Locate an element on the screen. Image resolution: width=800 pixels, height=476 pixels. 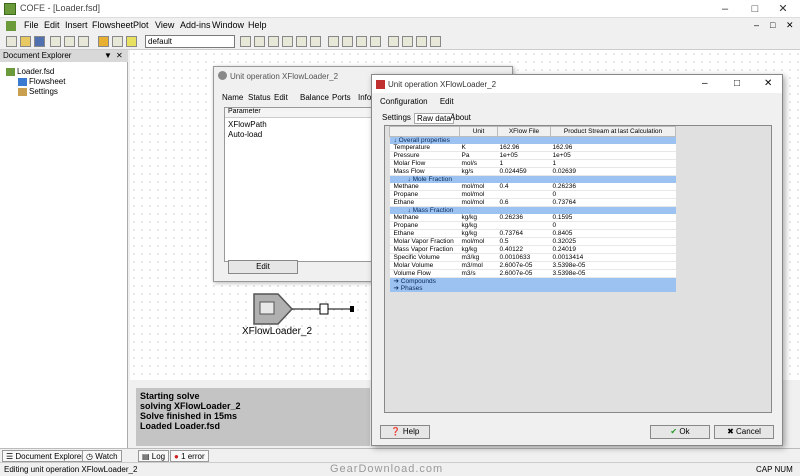
menu-flowsheet: Flowsheet is located at coordinates (112, 25).